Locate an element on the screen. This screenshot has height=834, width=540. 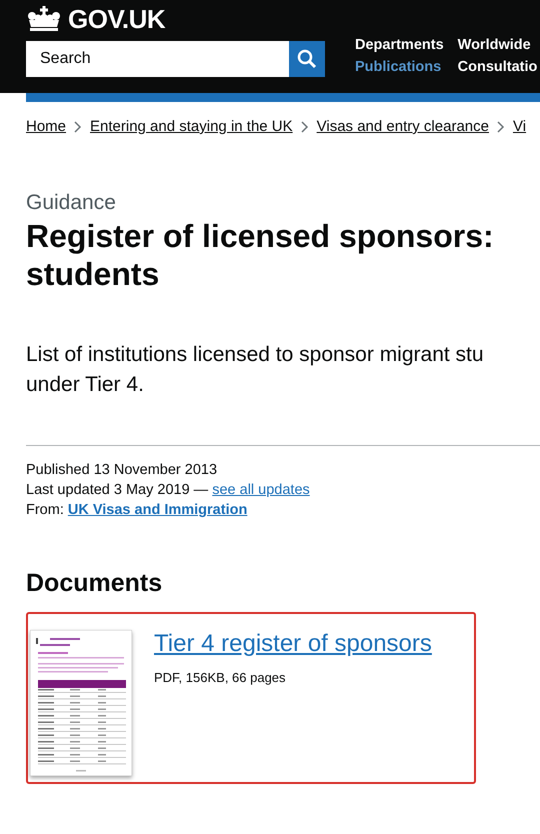
breadcrumb-link: Vi is located at coordinates (519, 126).